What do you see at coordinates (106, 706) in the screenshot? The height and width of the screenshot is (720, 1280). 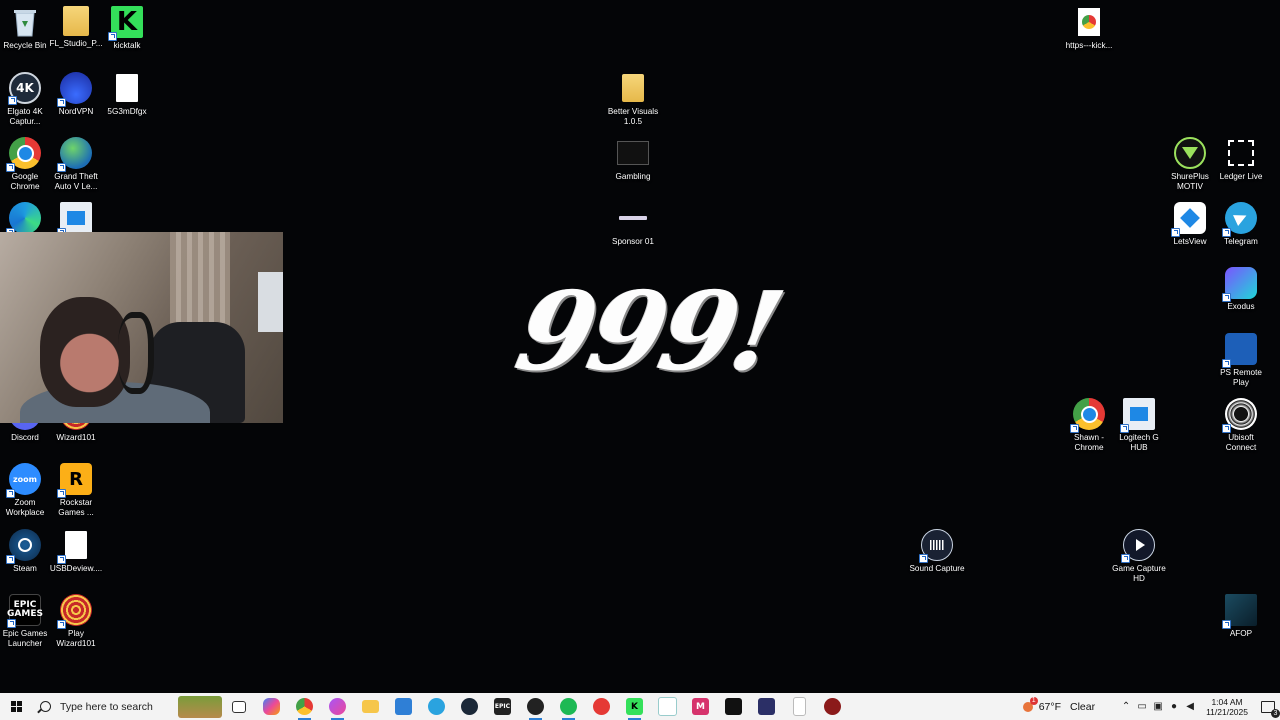 I see `search-placeholder: Type here to search` at bounding box center [106, 706].